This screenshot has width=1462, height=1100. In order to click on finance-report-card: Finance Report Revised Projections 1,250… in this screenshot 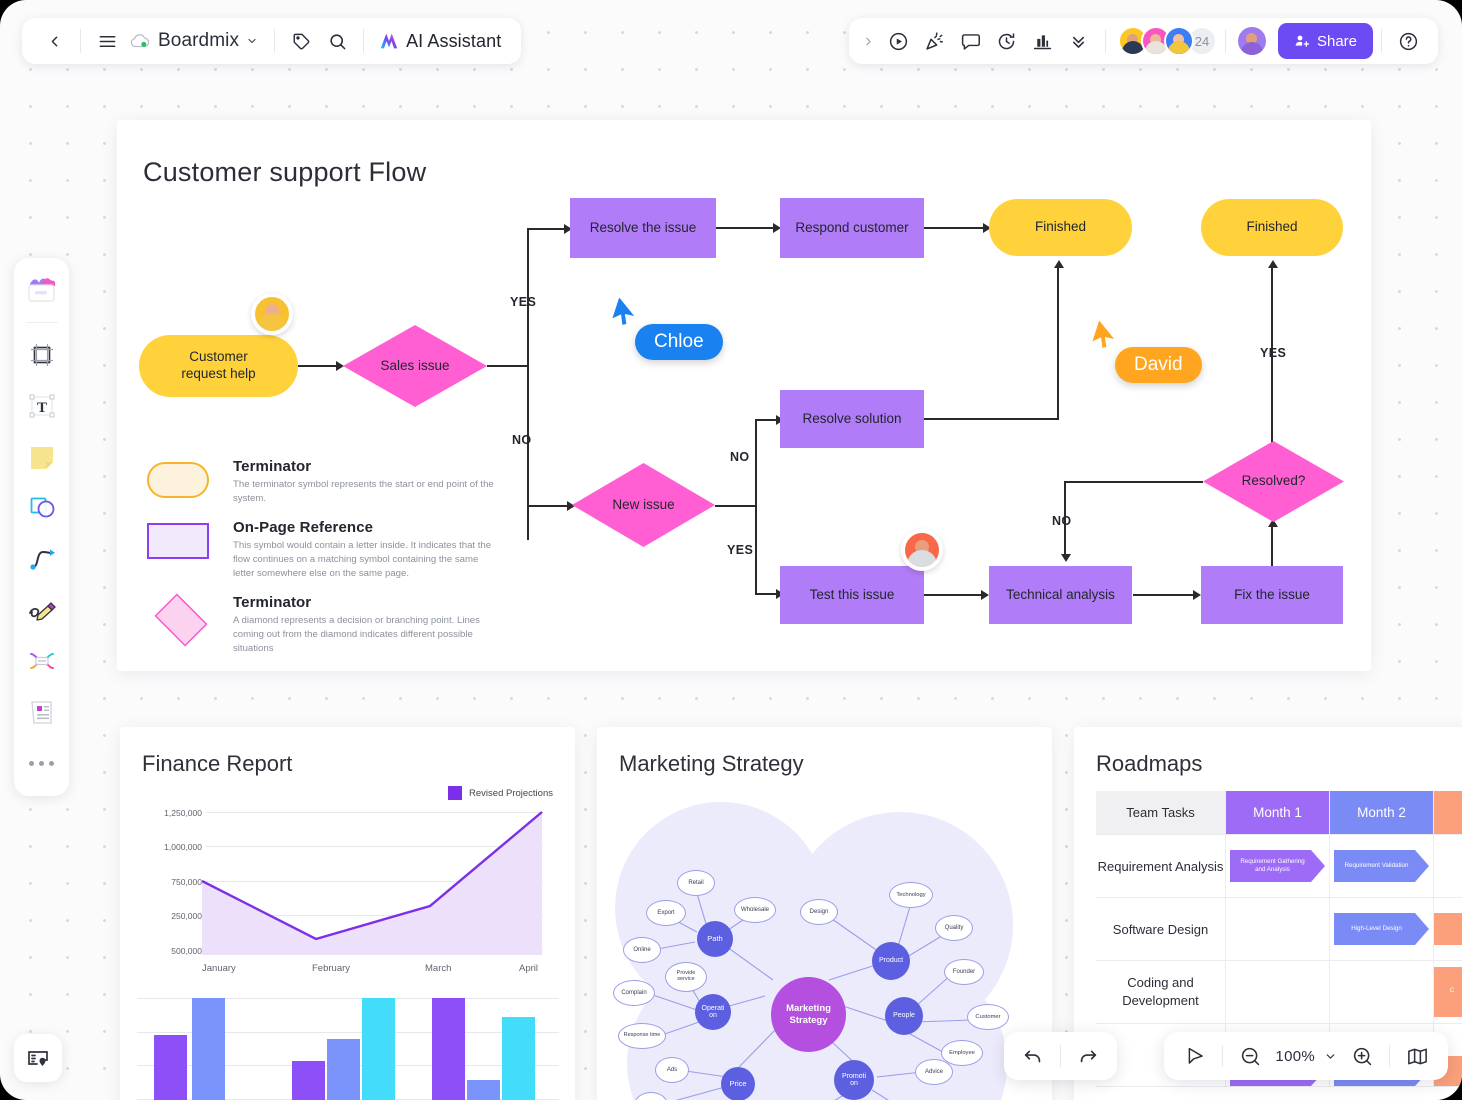, I will do `click(347, 913)`.